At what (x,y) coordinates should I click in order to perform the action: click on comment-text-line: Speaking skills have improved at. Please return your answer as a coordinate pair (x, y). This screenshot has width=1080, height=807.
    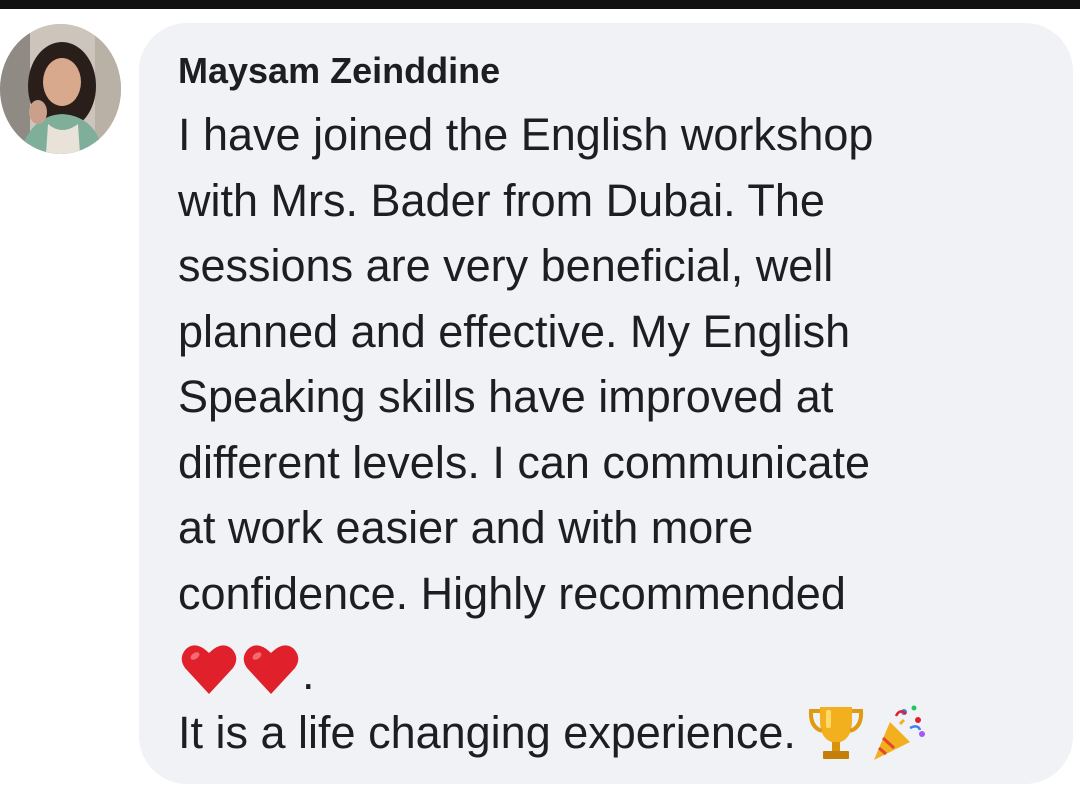
    Looking at the image, I should click on (506, 396).